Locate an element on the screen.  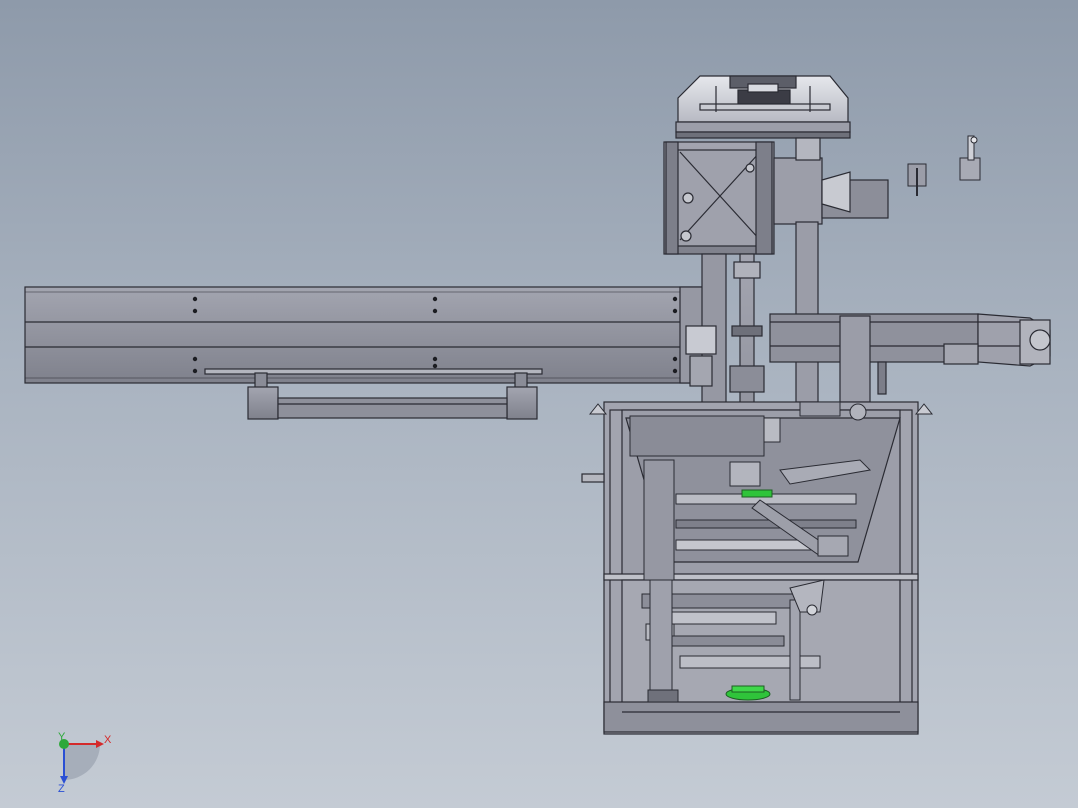
coordinate-triad: X Y Z is located at coordinates (85, 763).